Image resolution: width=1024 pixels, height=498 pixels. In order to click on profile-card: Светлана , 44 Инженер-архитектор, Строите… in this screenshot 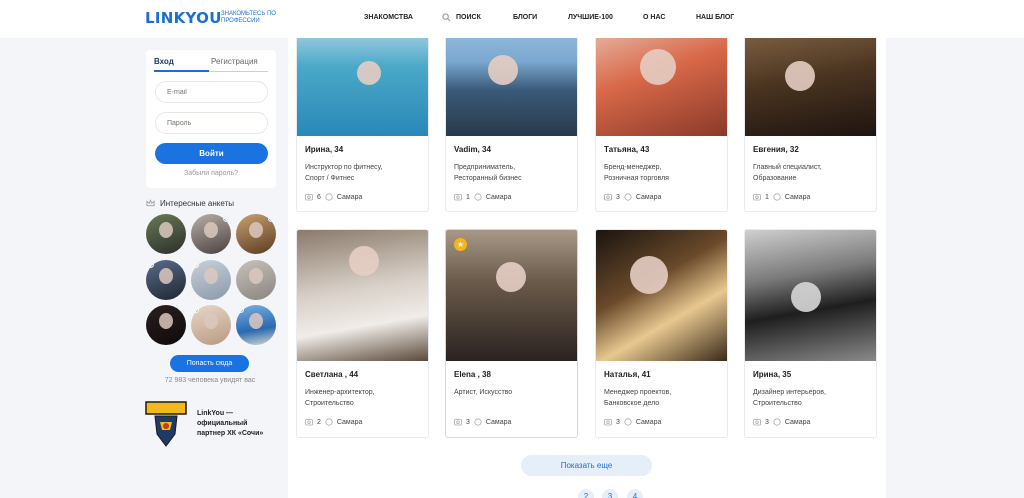, I will do `click(362, 333)`.